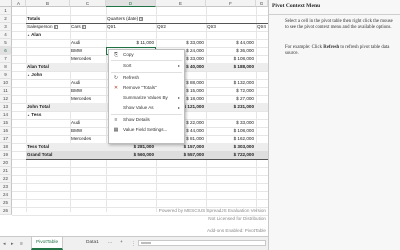  Describe the element at coordinates (88, 3) in the screenshot. I see `column-header-c: C` at that location.